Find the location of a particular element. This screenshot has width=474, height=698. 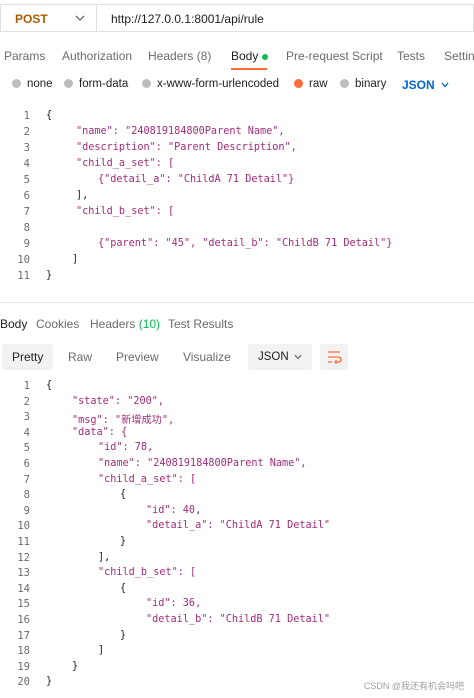

panel-divider is located at coordinates (237, 302).